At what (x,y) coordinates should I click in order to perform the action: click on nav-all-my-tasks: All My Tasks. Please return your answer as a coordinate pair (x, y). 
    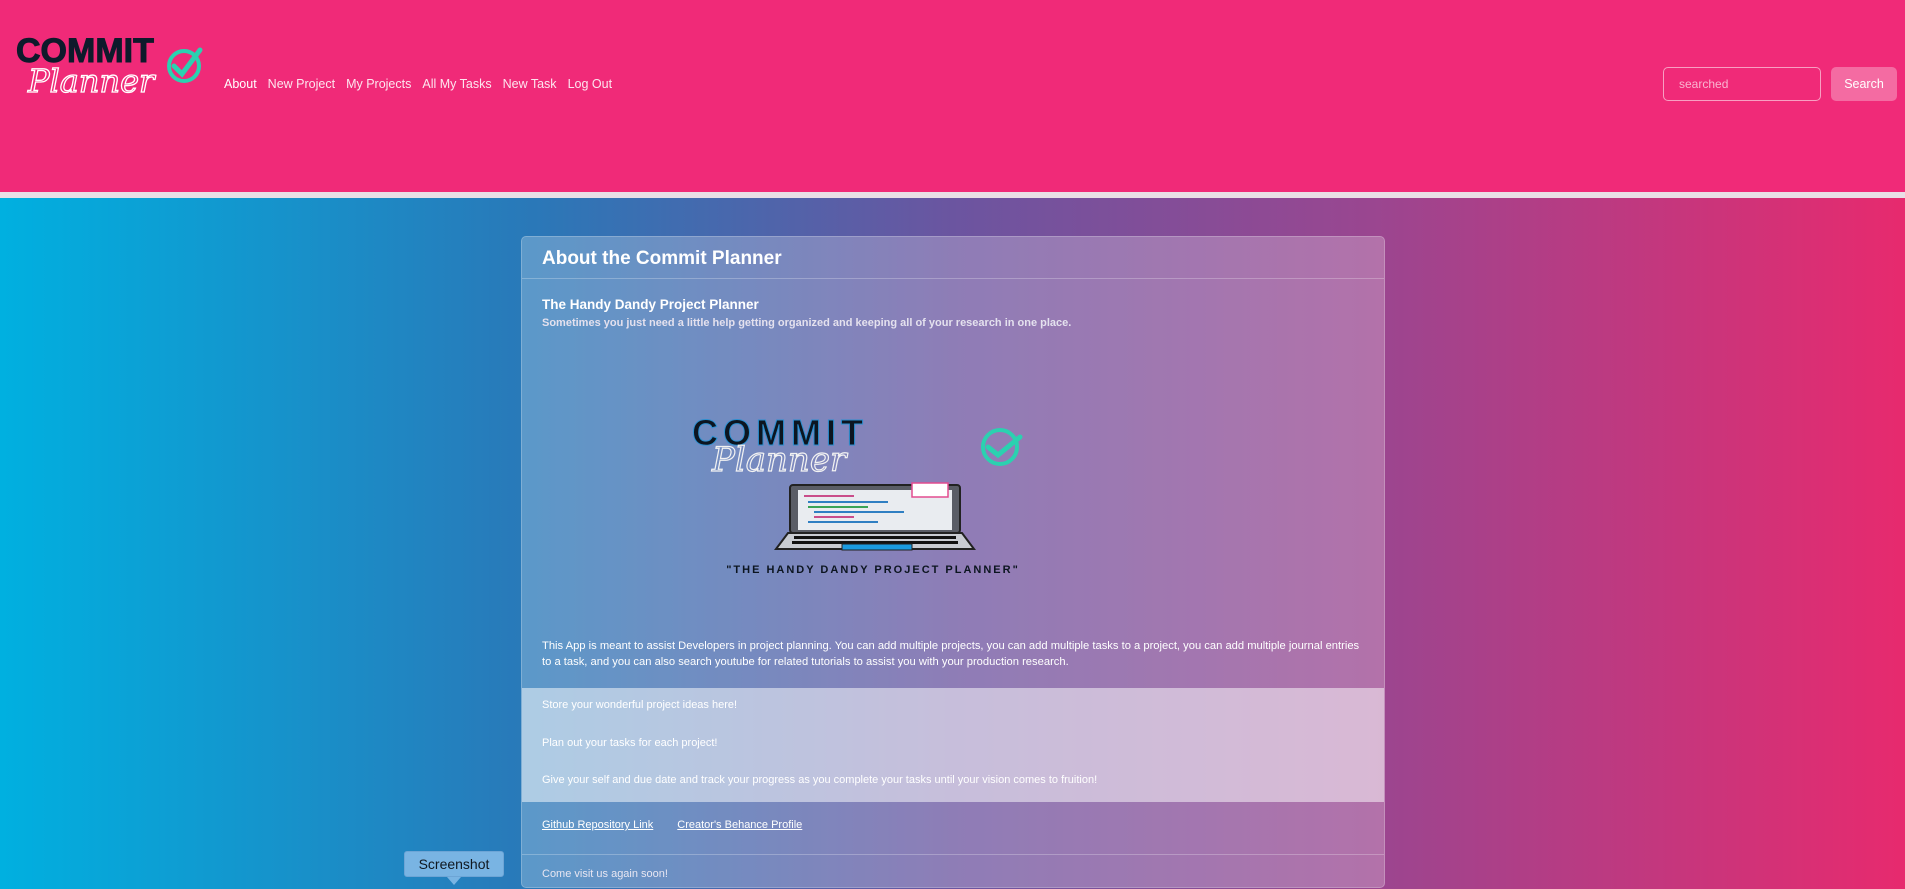
    Looking at the image, I should click on (456, 84).